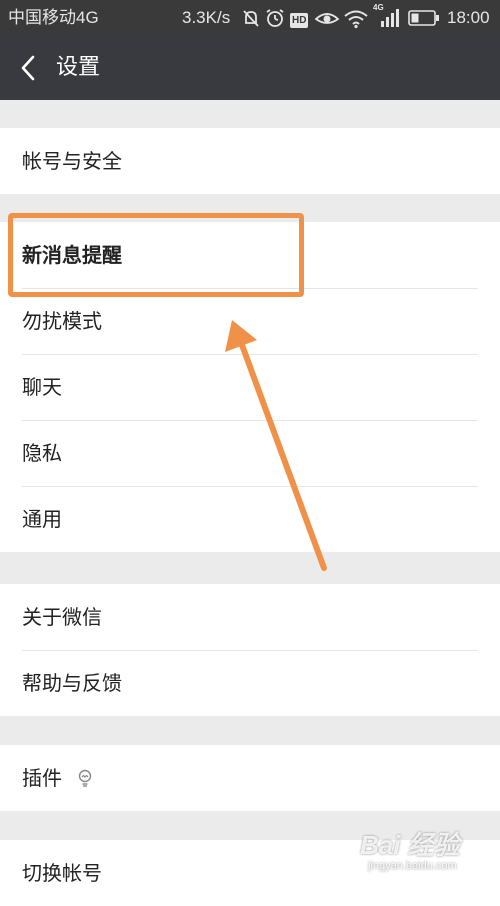 This screenshot has width=500, height=906. What do you see at coordinates (412, 866) in the screenshot?
I see `watermark-site: jingyan.baidu.com` at bounding box center [412, 866].